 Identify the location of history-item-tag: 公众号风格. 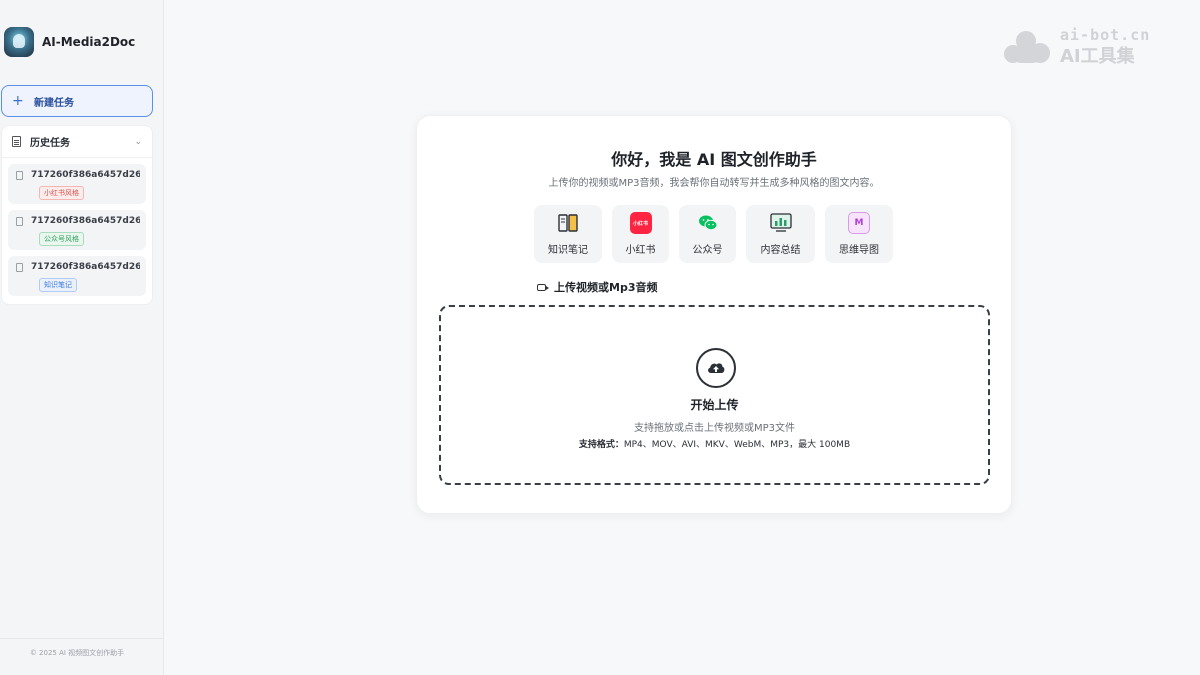
(61, 239).